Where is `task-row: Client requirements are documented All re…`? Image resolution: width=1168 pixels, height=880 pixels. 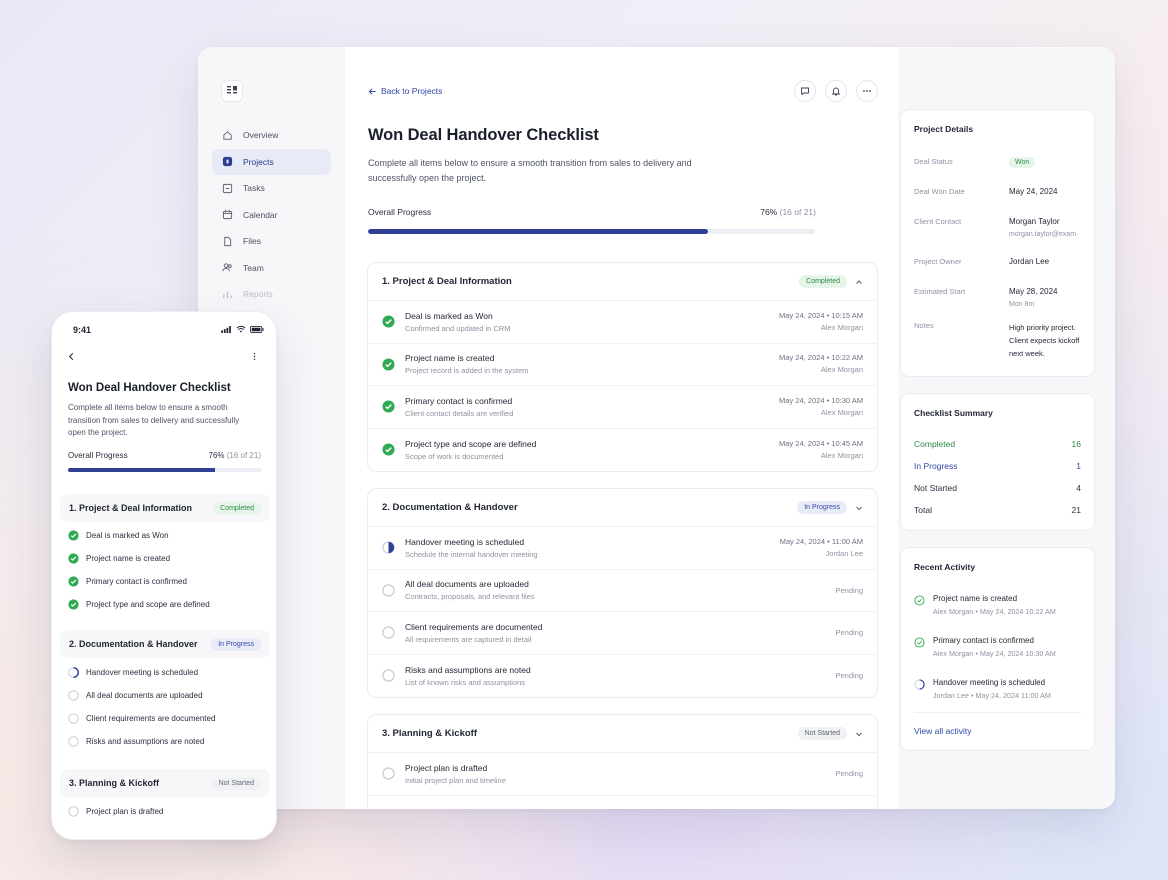 task-row: Client requirements are documented All re… is located at coordinates (622, 633).